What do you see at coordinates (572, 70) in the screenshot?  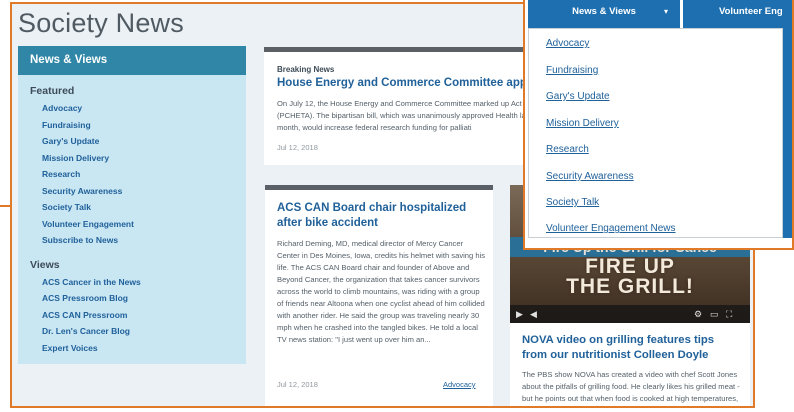 I see `menu-item-fundraising: Fundraising` at bounding box center [572, 70].